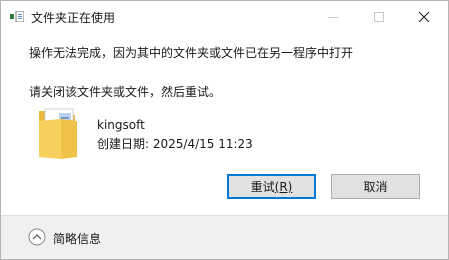 This screenshot has height=260, width=449. I want to click on minimize-button, so click(333, 16).